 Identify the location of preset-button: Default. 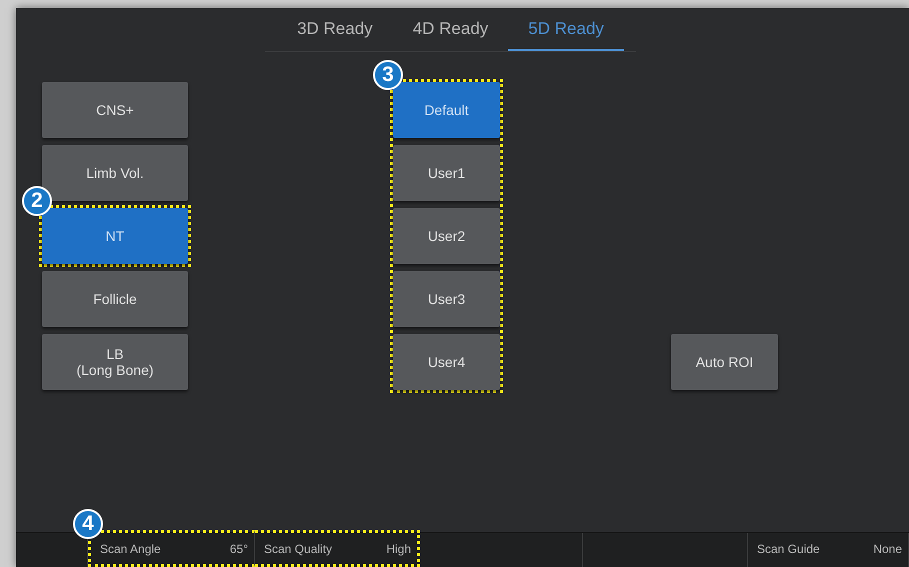
(446, 110).